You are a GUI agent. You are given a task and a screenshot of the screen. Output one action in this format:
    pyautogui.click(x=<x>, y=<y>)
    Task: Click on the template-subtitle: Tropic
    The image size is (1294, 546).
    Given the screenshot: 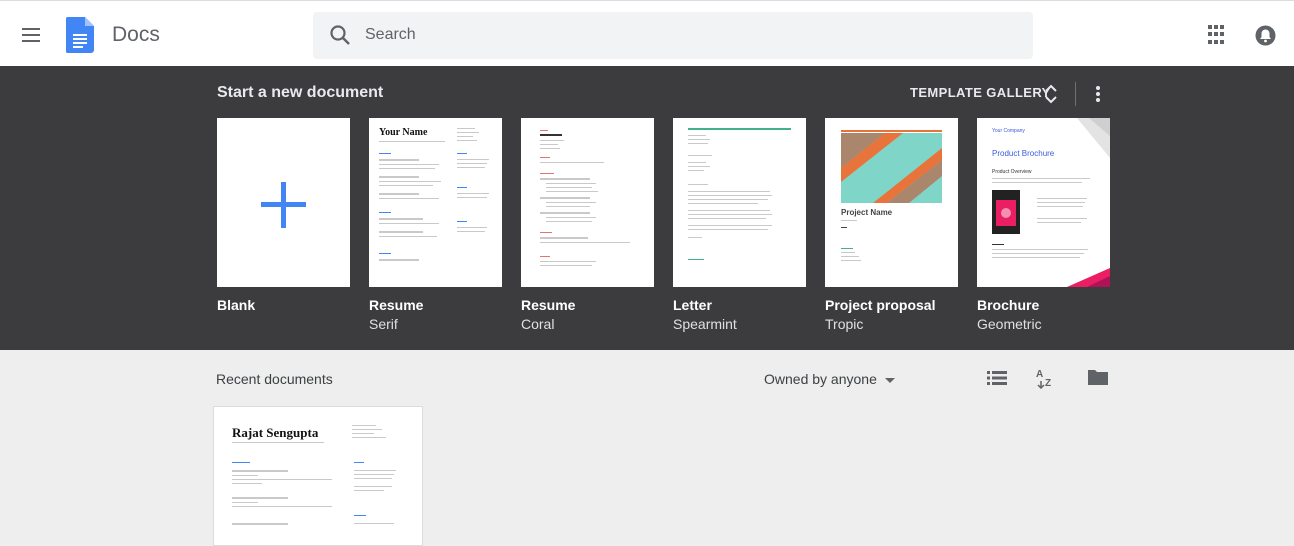 What is the action you would take?
    pyautogui.click(x=844, y=324)
    